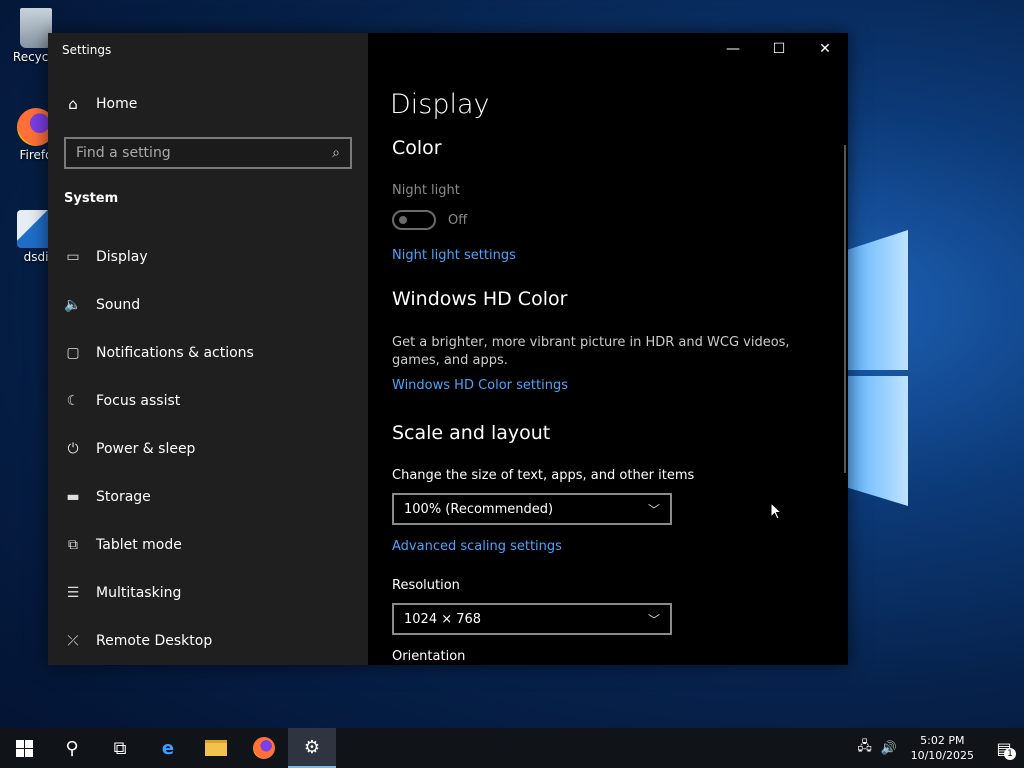  I want to click on gear-icon: ⚙, so click(312, 747).